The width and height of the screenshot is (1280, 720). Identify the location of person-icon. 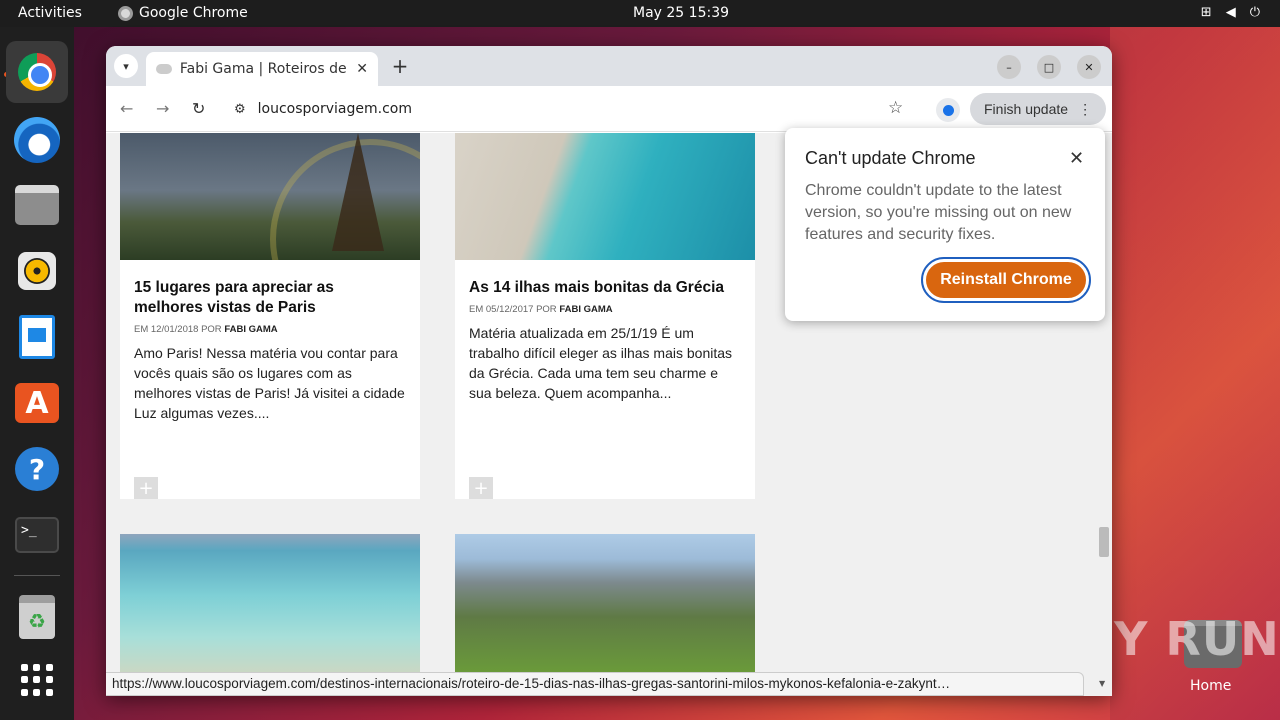
(948, 110).